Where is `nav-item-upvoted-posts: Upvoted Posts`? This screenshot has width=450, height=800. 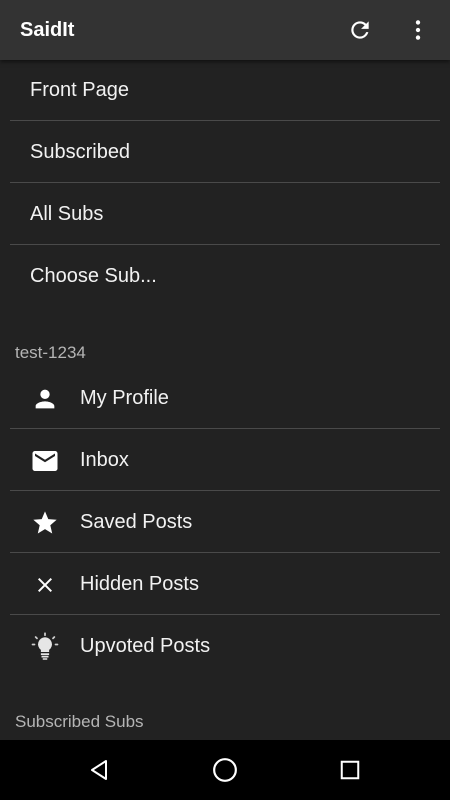 nav-item-upvoted-posts: Upvoted Posts is located at coordinates (225, 646).